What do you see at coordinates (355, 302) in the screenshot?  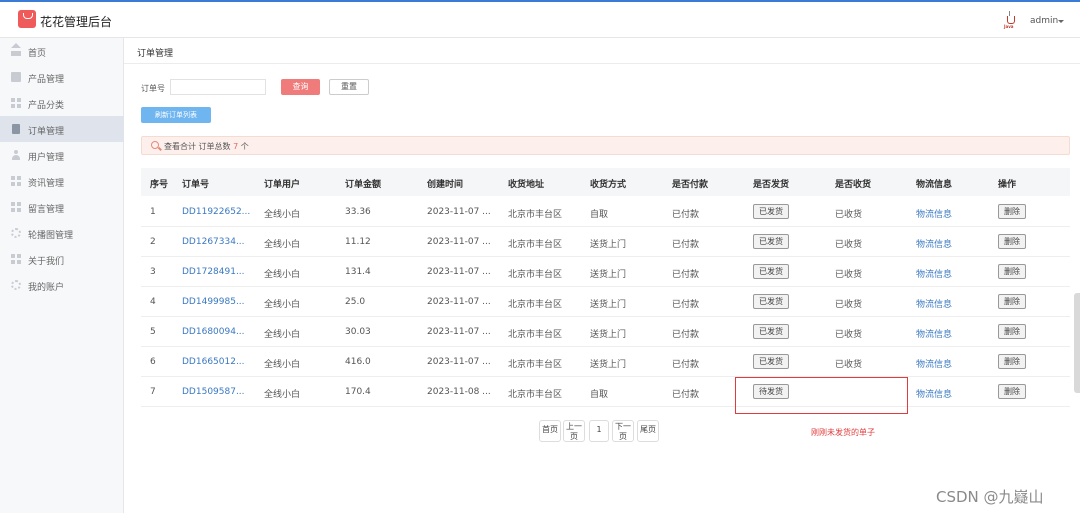 I see `order-amount: 25.0` at bounding box center [355, 302].